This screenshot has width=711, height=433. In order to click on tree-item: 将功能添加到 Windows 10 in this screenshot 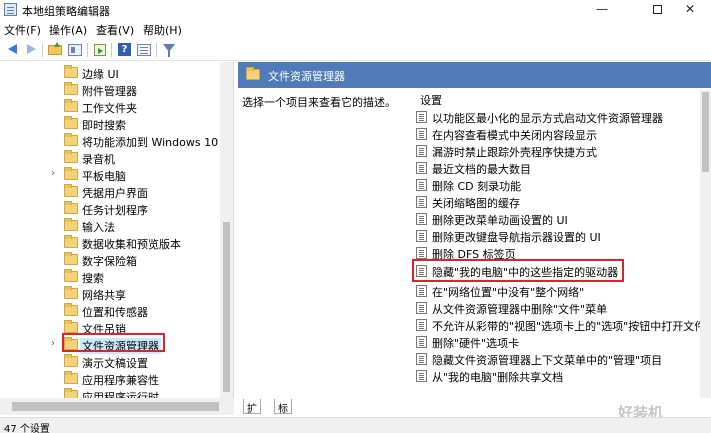, I will do `click(109, 140)`.